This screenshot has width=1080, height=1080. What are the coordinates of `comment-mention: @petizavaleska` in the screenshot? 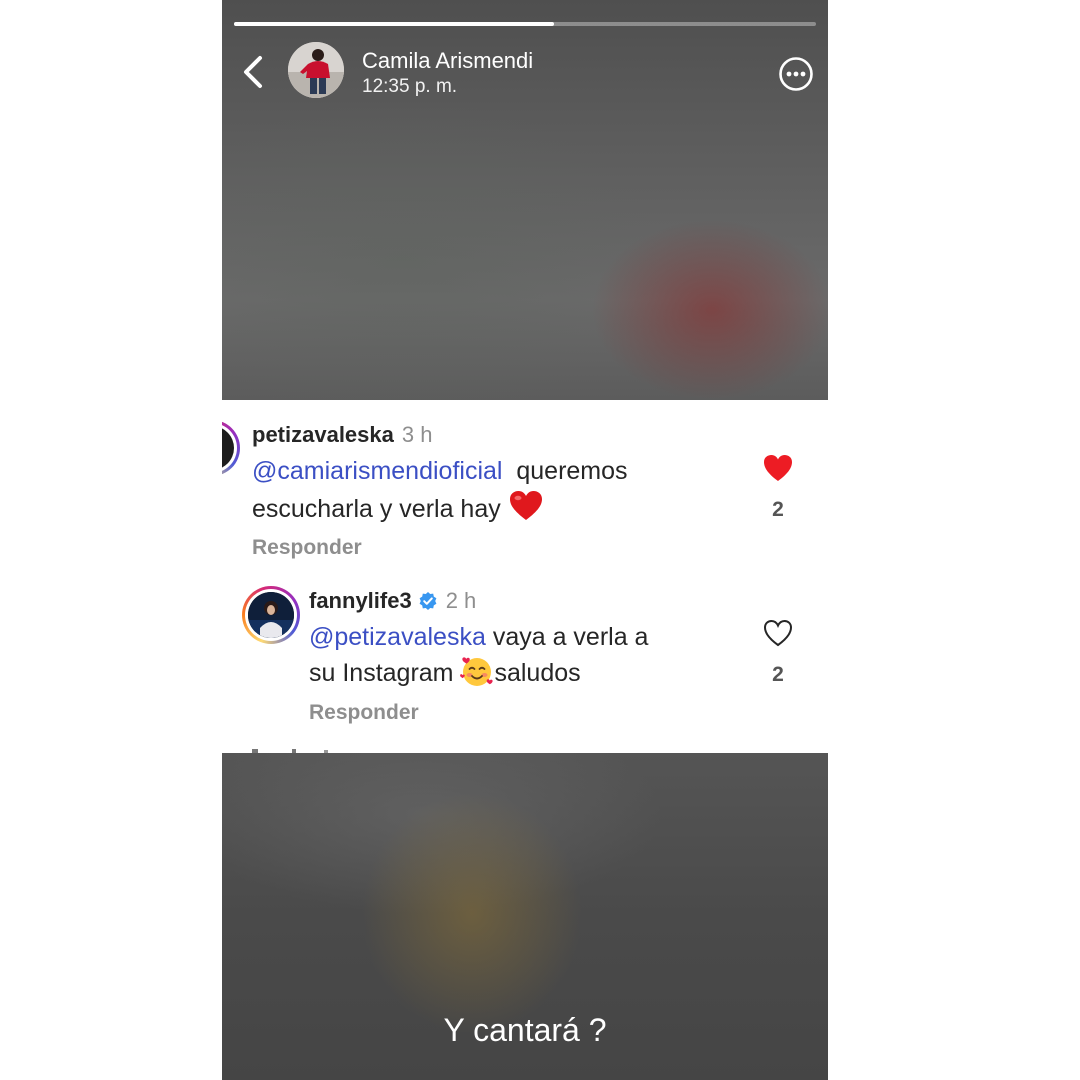 It's located at (397, 637).